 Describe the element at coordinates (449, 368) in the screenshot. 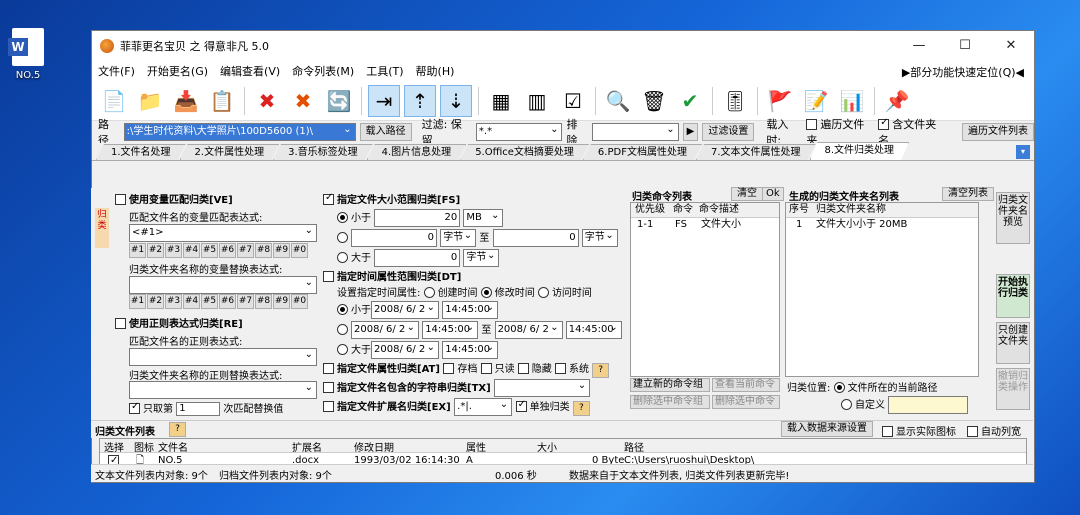

I see `archive-checkbox` at that location.